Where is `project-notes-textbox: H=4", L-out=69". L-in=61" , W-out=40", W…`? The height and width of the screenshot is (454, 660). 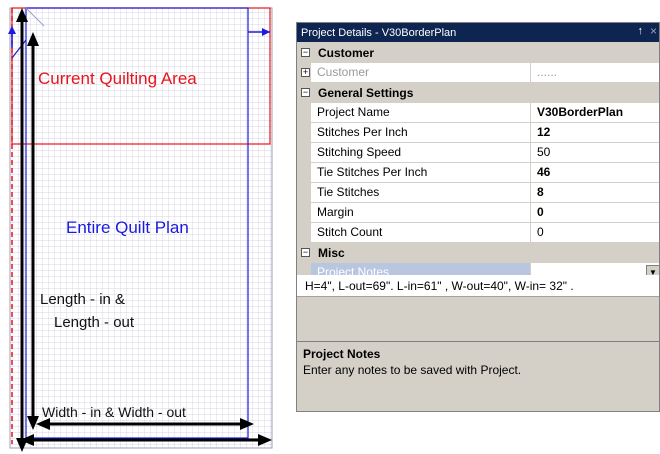 project-notes-textbox: H=4", L-out=69". L-in=61" , W-out=40", W… is located at coordinates (478, 286).